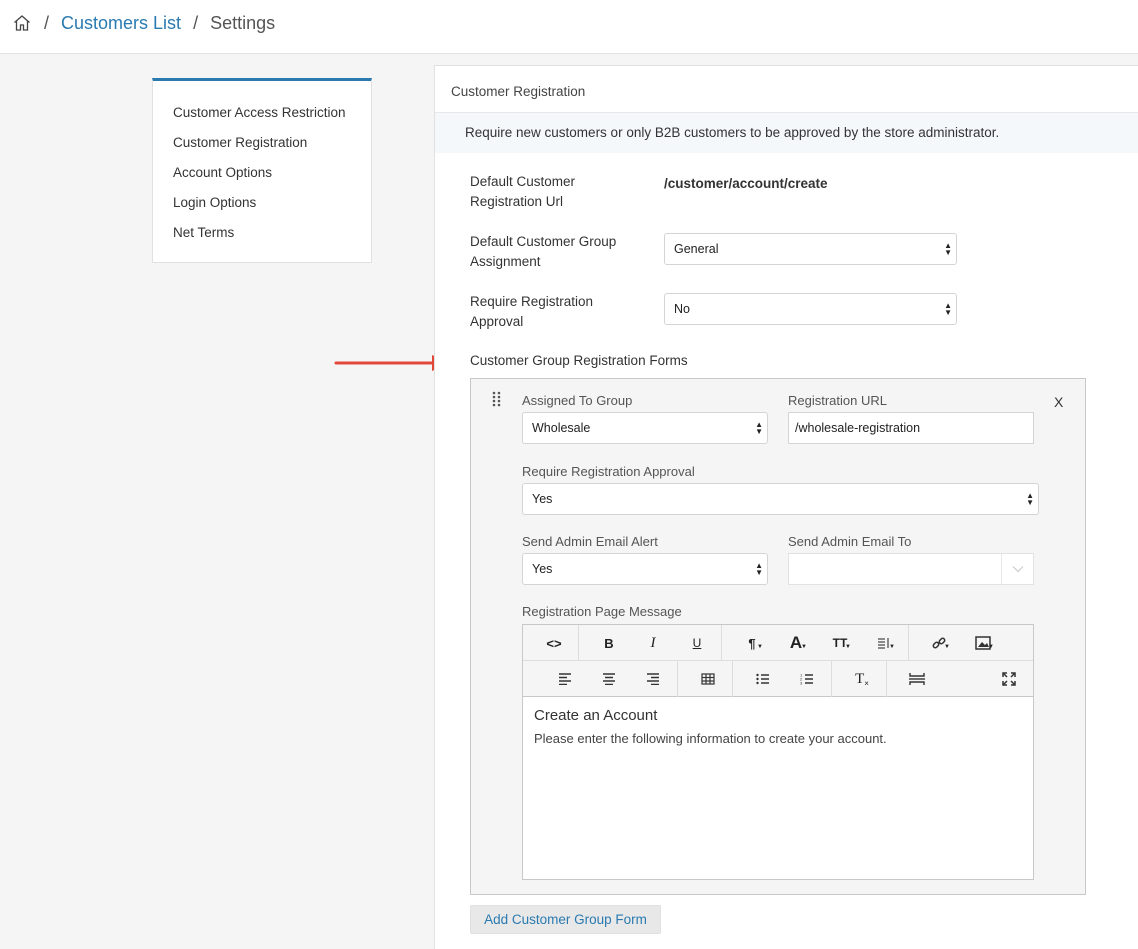 The height and width of the screenshot is (949, 1138). I want to click on send-to-select, so click(911, 569).